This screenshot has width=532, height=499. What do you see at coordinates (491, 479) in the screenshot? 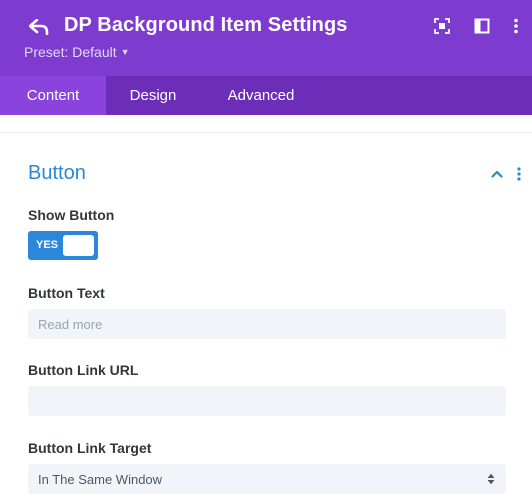
I see `select-arrows-icon` at bounding box center [491, 479].